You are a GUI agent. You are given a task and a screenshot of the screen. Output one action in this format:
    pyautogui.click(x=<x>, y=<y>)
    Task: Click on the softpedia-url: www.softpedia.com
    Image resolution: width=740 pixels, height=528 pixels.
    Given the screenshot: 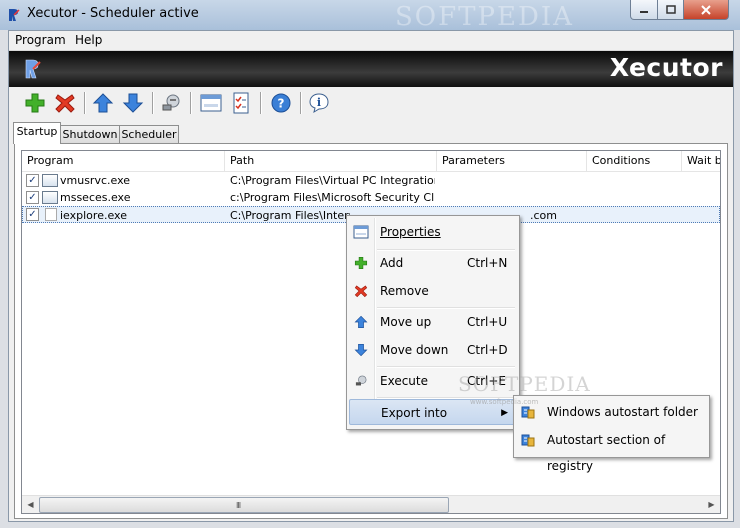 What is the action you would take?
    pyautogui.click(x=504, y=402)
    